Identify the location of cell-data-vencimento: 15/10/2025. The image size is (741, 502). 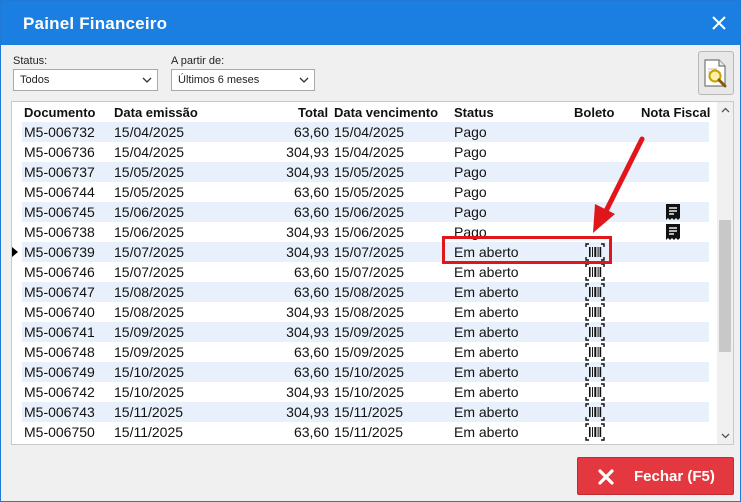
(369, 372).